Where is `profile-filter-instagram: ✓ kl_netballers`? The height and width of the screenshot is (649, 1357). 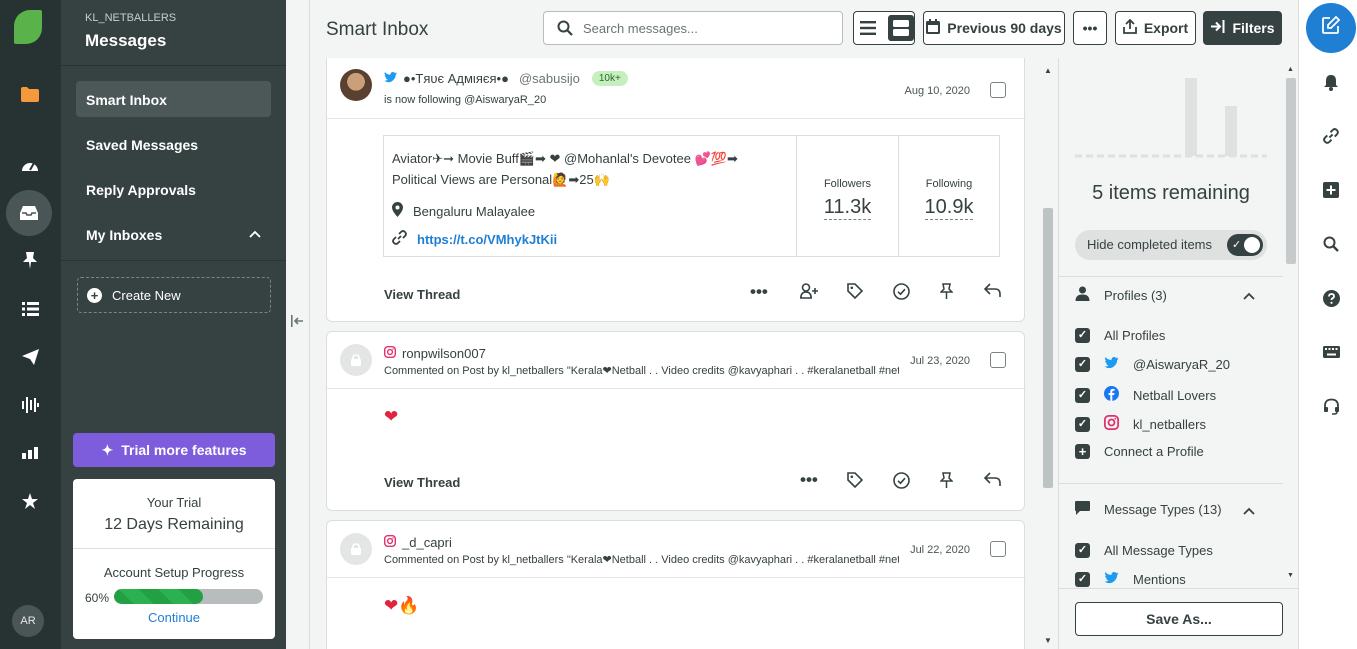 profile-filter-instagram: ✓ kl_netballers is located at coordinates (1140, 423).